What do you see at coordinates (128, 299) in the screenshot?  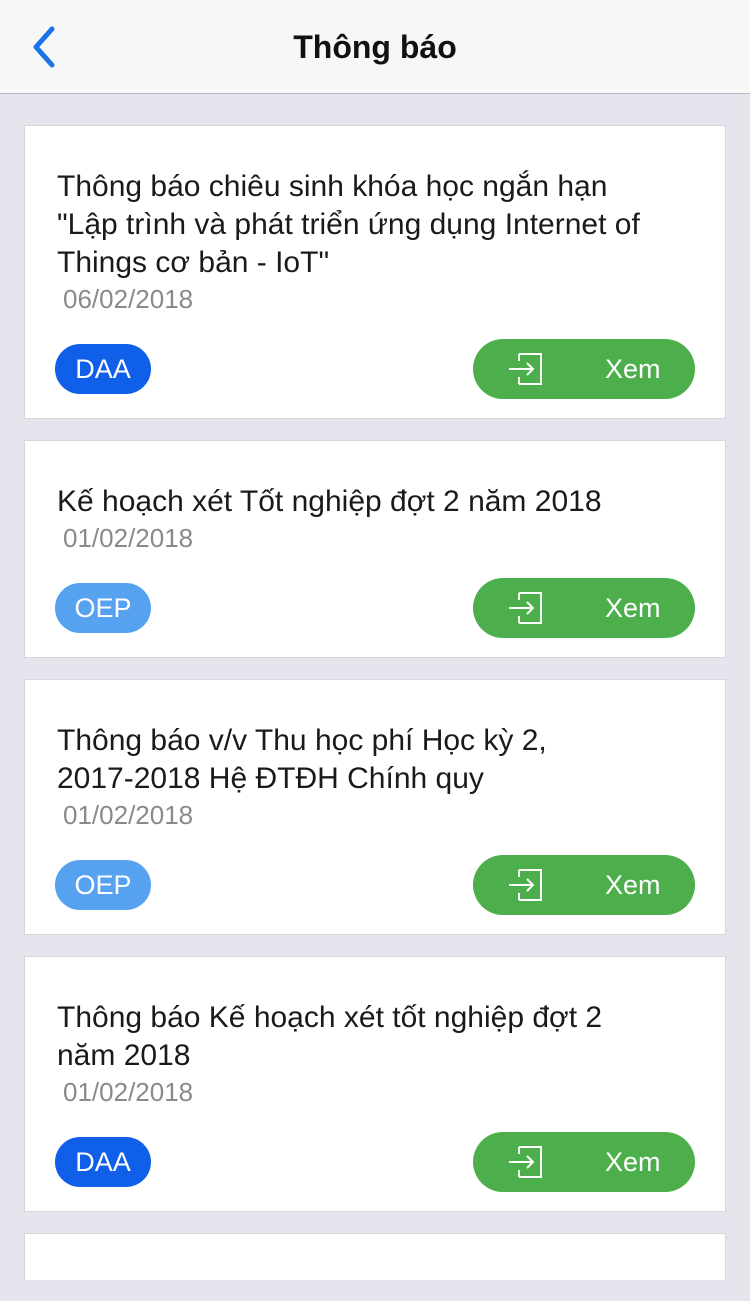 I see `notification-date: 06/02/2018` at bounding box center [128, 299].